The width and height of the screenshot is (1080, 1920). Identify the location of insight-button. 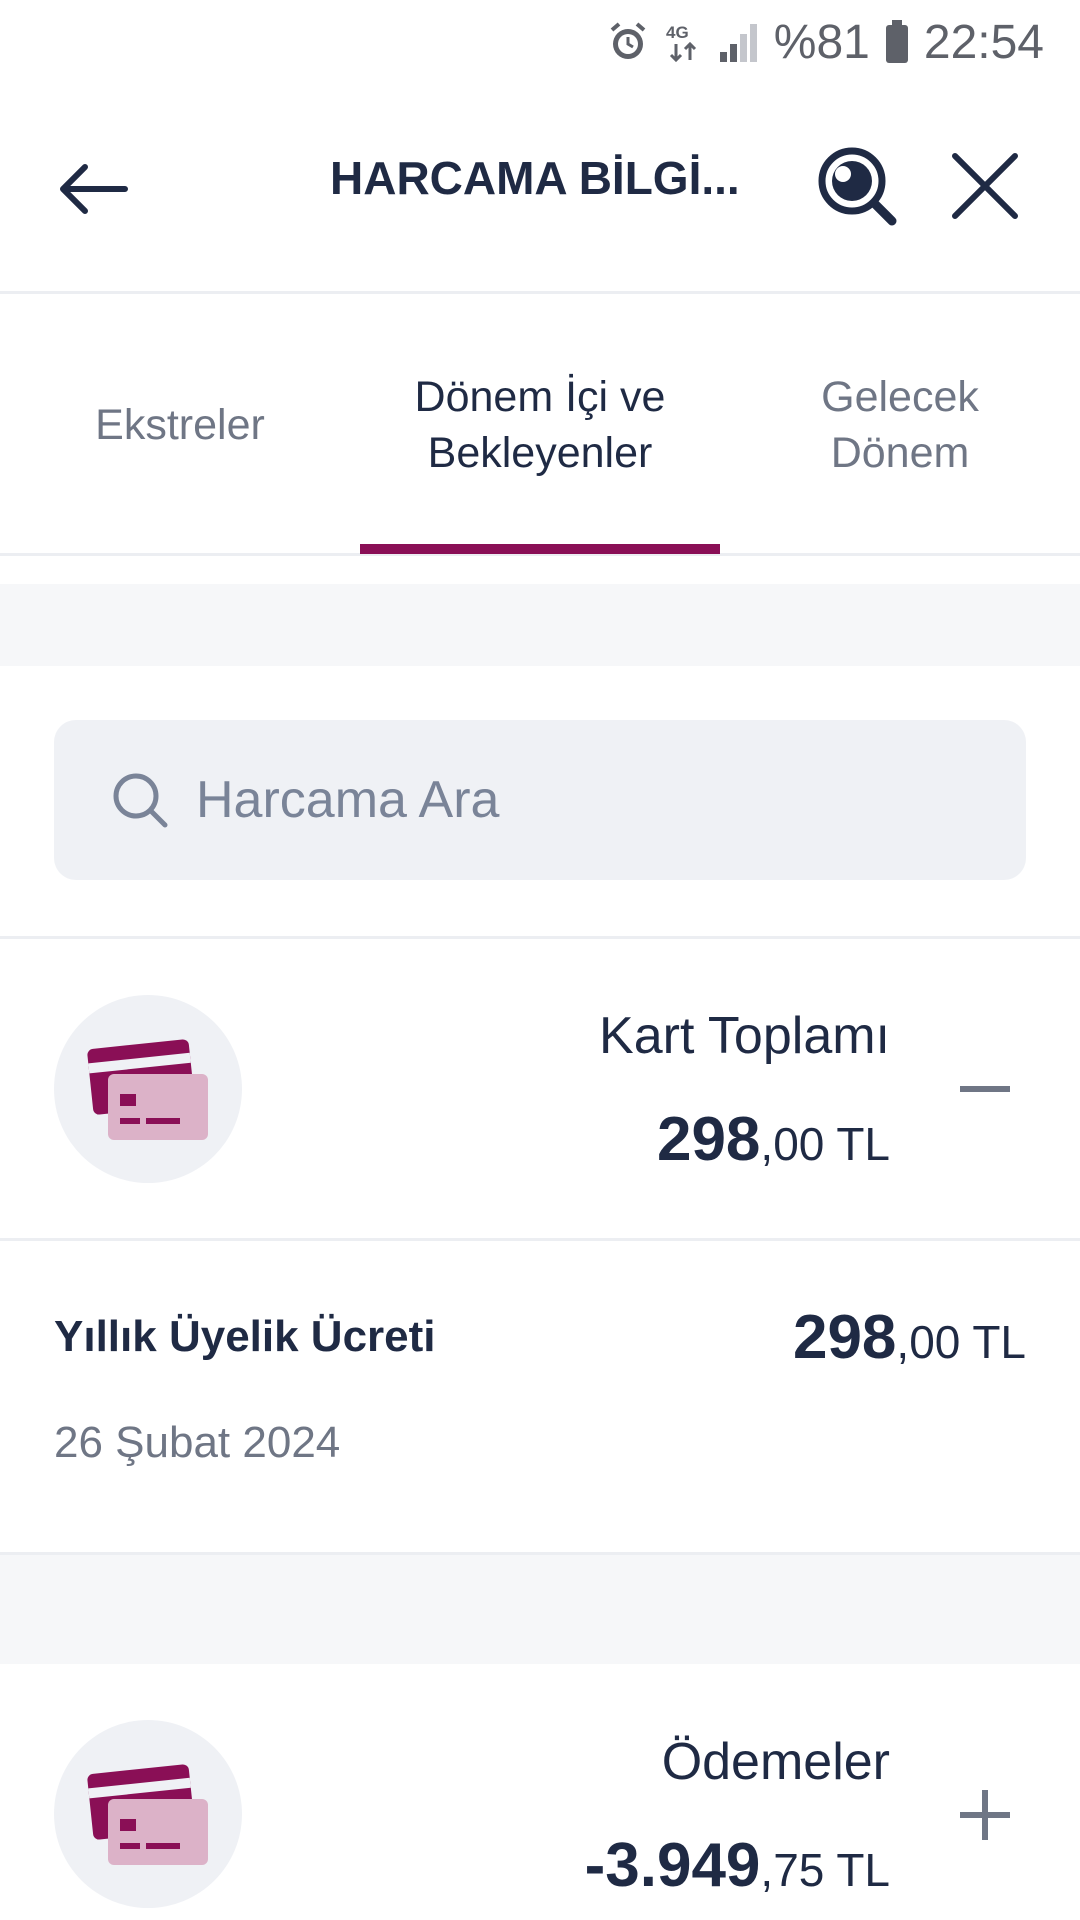
(857, 186).